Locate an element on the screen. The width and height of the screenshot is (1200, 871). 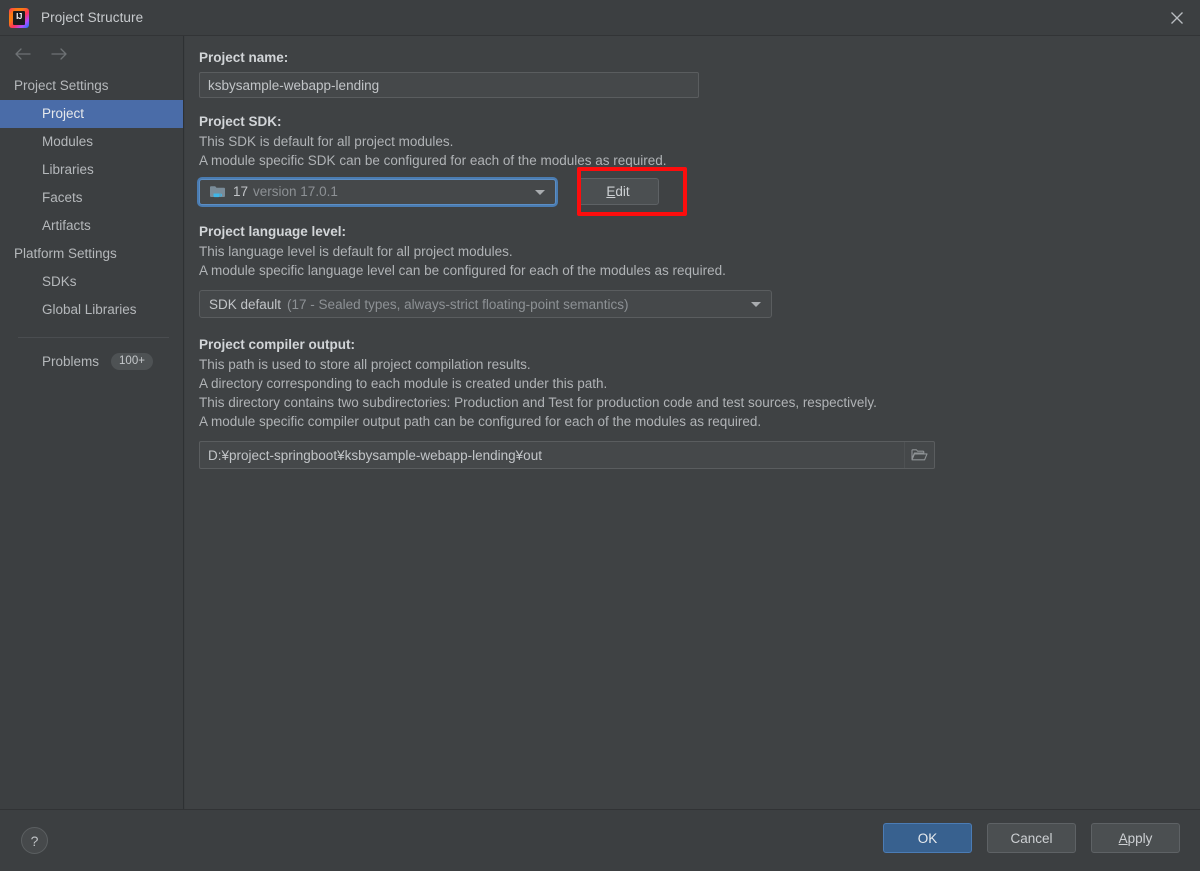
project-sdk-name: 17 is located at coordinates (241, 191).